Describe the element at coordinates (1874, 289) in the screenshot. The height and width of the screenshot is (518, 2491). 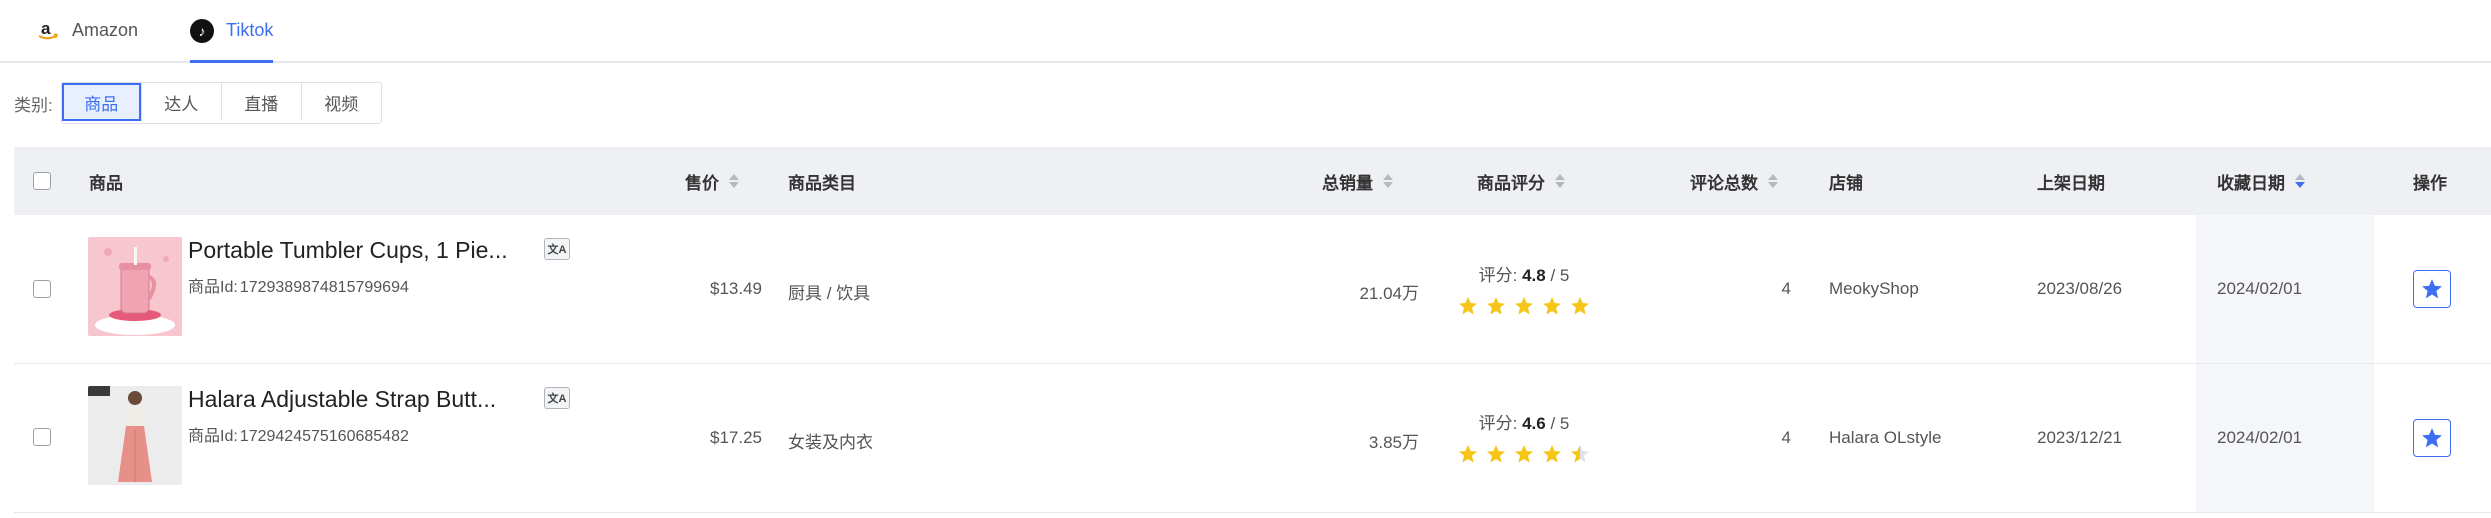
I see `shop-link: MeokyShop` at that location.